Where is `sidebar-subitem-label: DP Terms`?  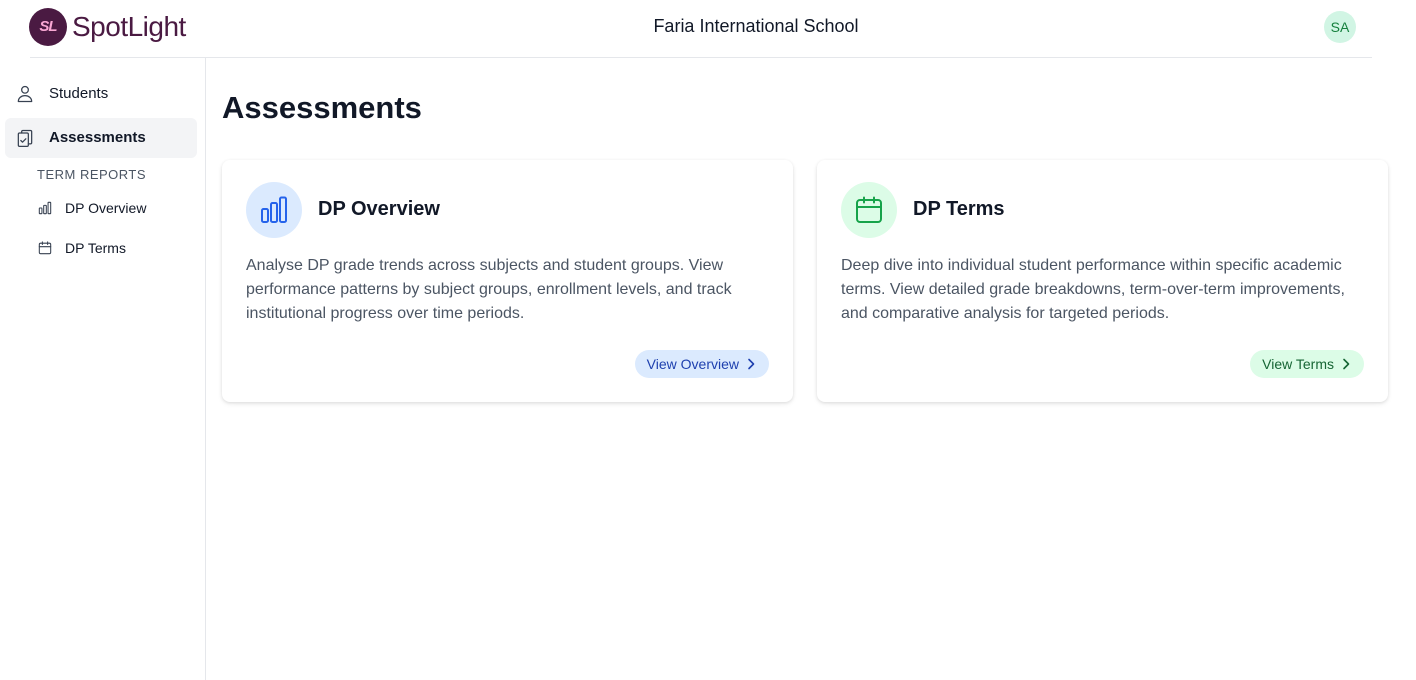
sidebar-subitem-label: DP Terms is located at coordinates (95, 248).